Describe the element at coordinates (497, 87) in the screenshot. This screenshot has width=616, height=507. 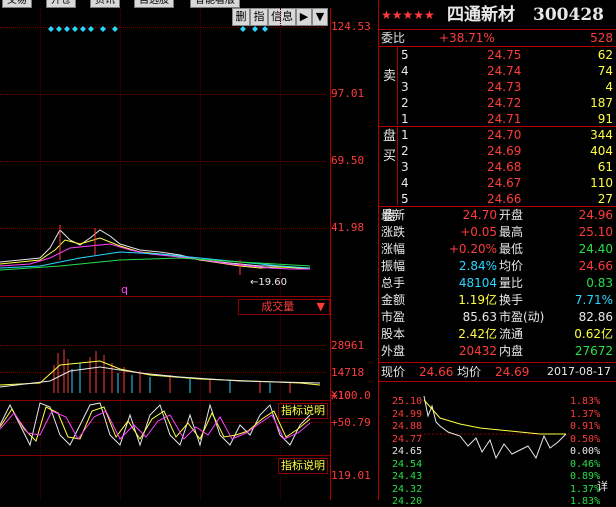
I see `sell-order-row: 3 24.73 4` at that location.